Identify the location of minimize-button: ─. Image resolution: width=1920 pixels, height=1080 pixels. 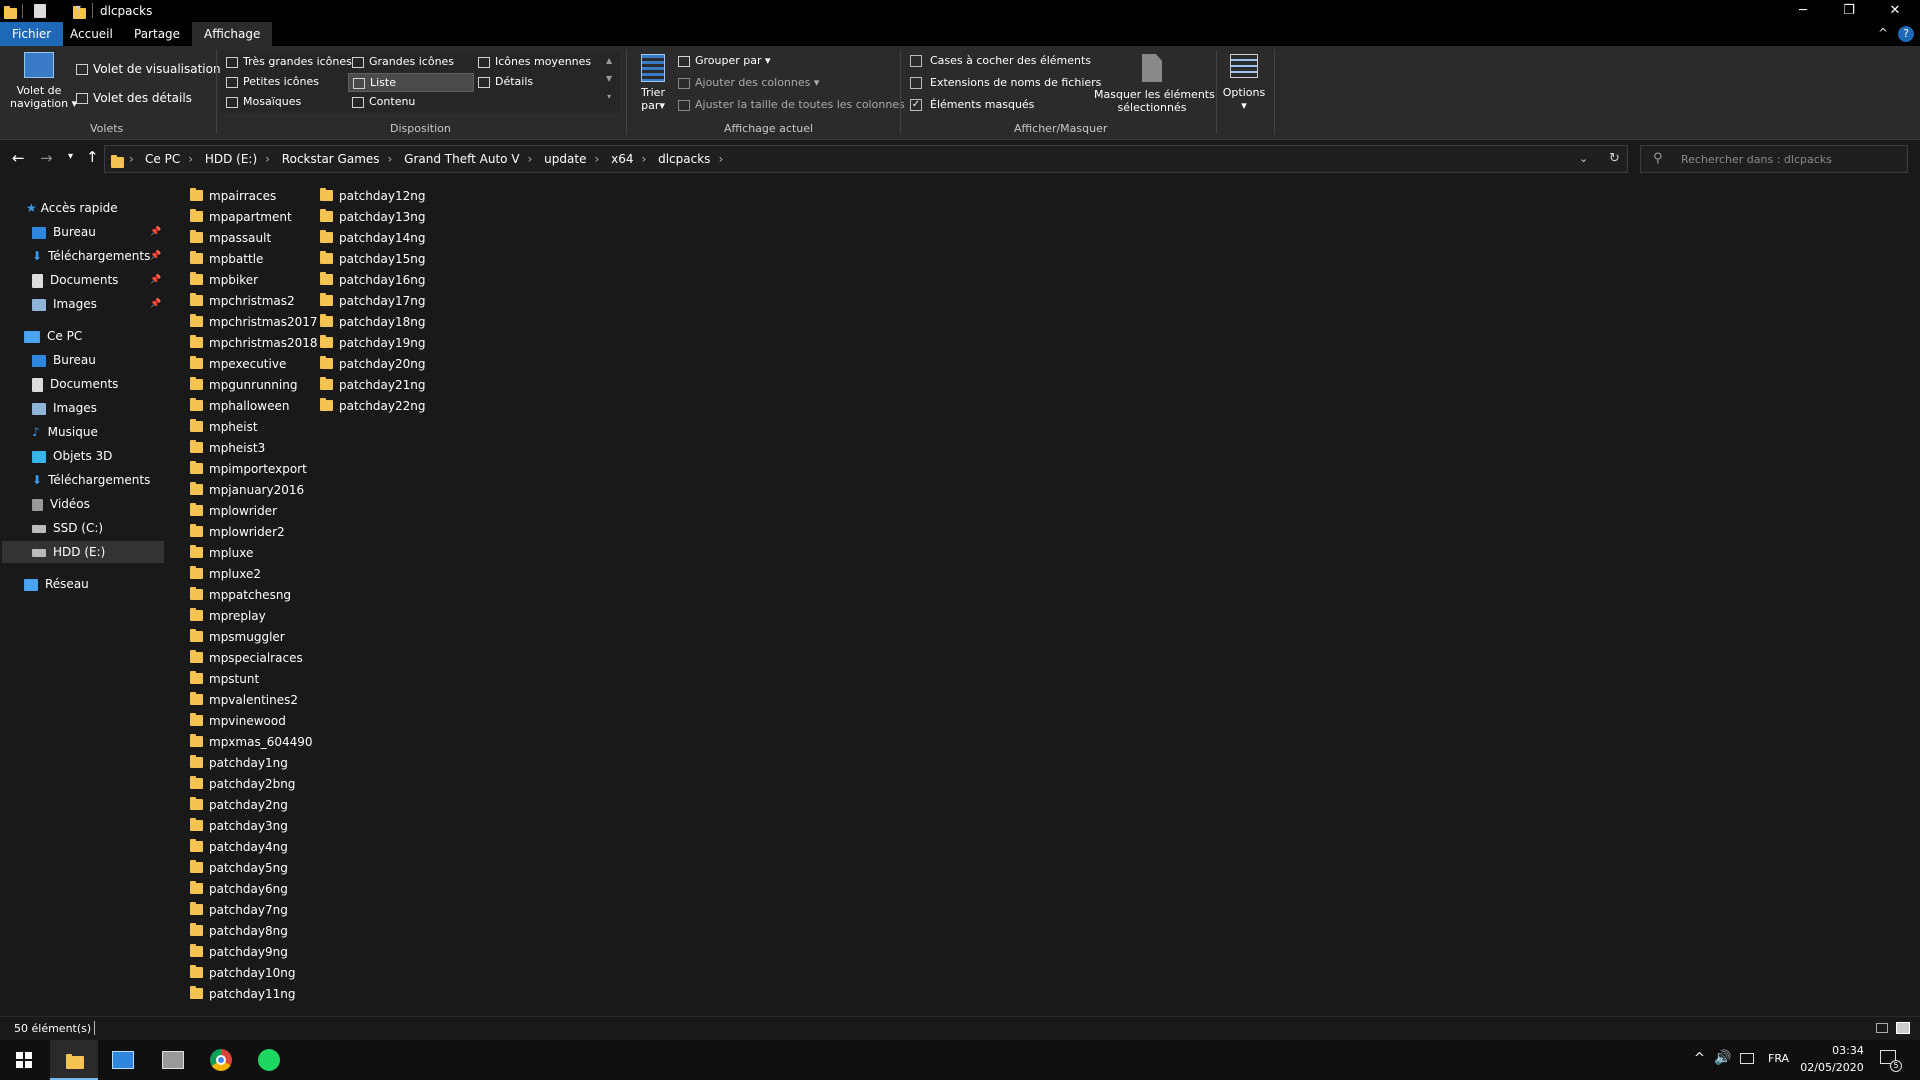
(1803, 11).